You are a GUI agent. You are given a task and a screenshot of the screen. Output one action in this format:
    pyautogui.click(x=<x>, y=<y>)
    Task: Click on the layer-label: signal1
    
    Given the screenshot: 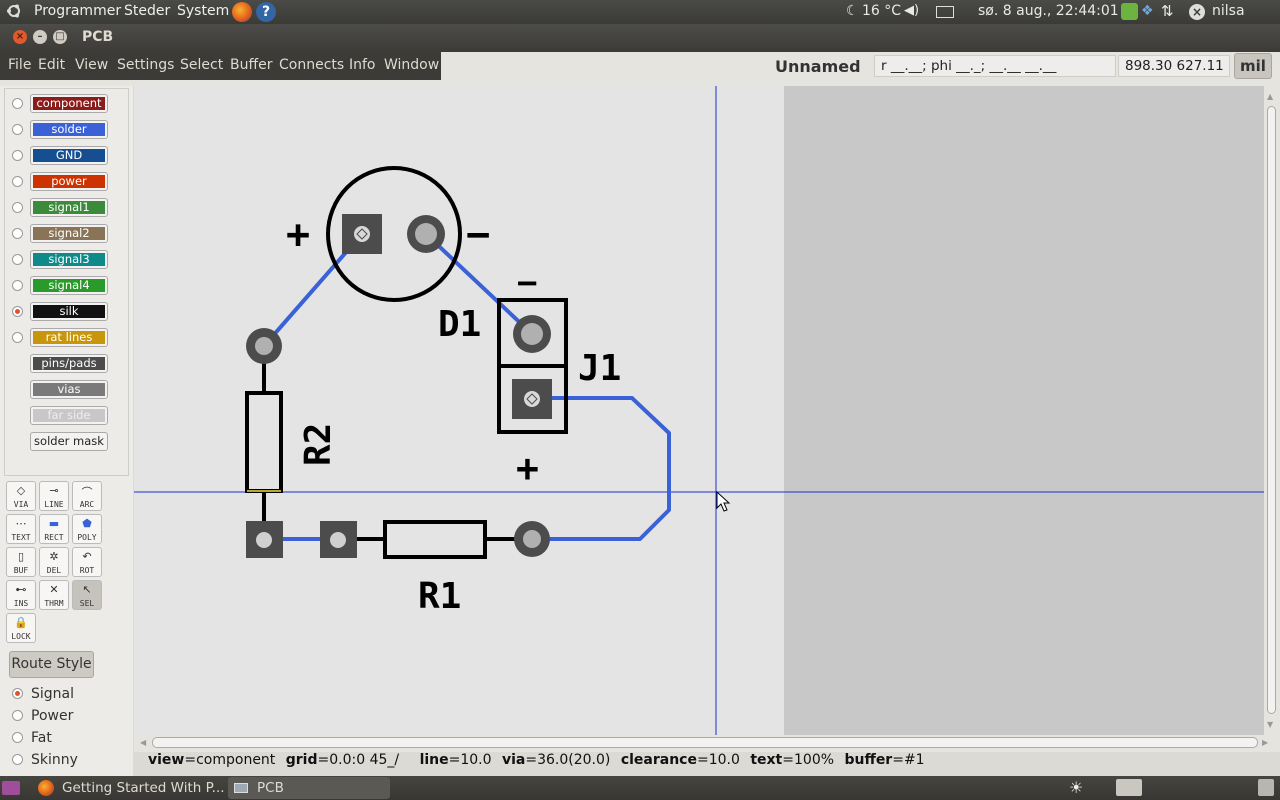 What is the action you would take?
    pyautogui.click(x=69, y=207)
    